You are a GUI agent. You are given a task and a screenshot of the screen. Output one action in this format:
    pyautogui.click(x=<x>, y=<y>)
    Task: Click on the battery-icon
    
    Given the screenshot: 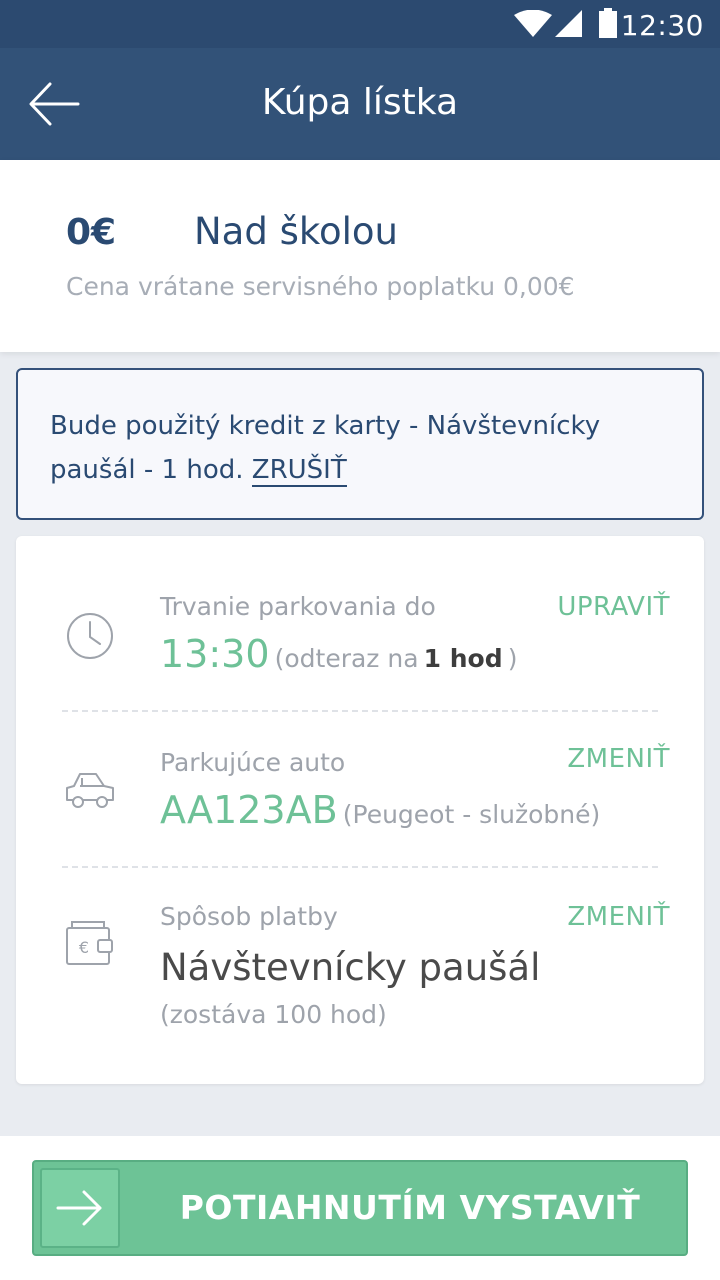 What is the action you would take?
    pyautogui.click(x=608, y=23)
    